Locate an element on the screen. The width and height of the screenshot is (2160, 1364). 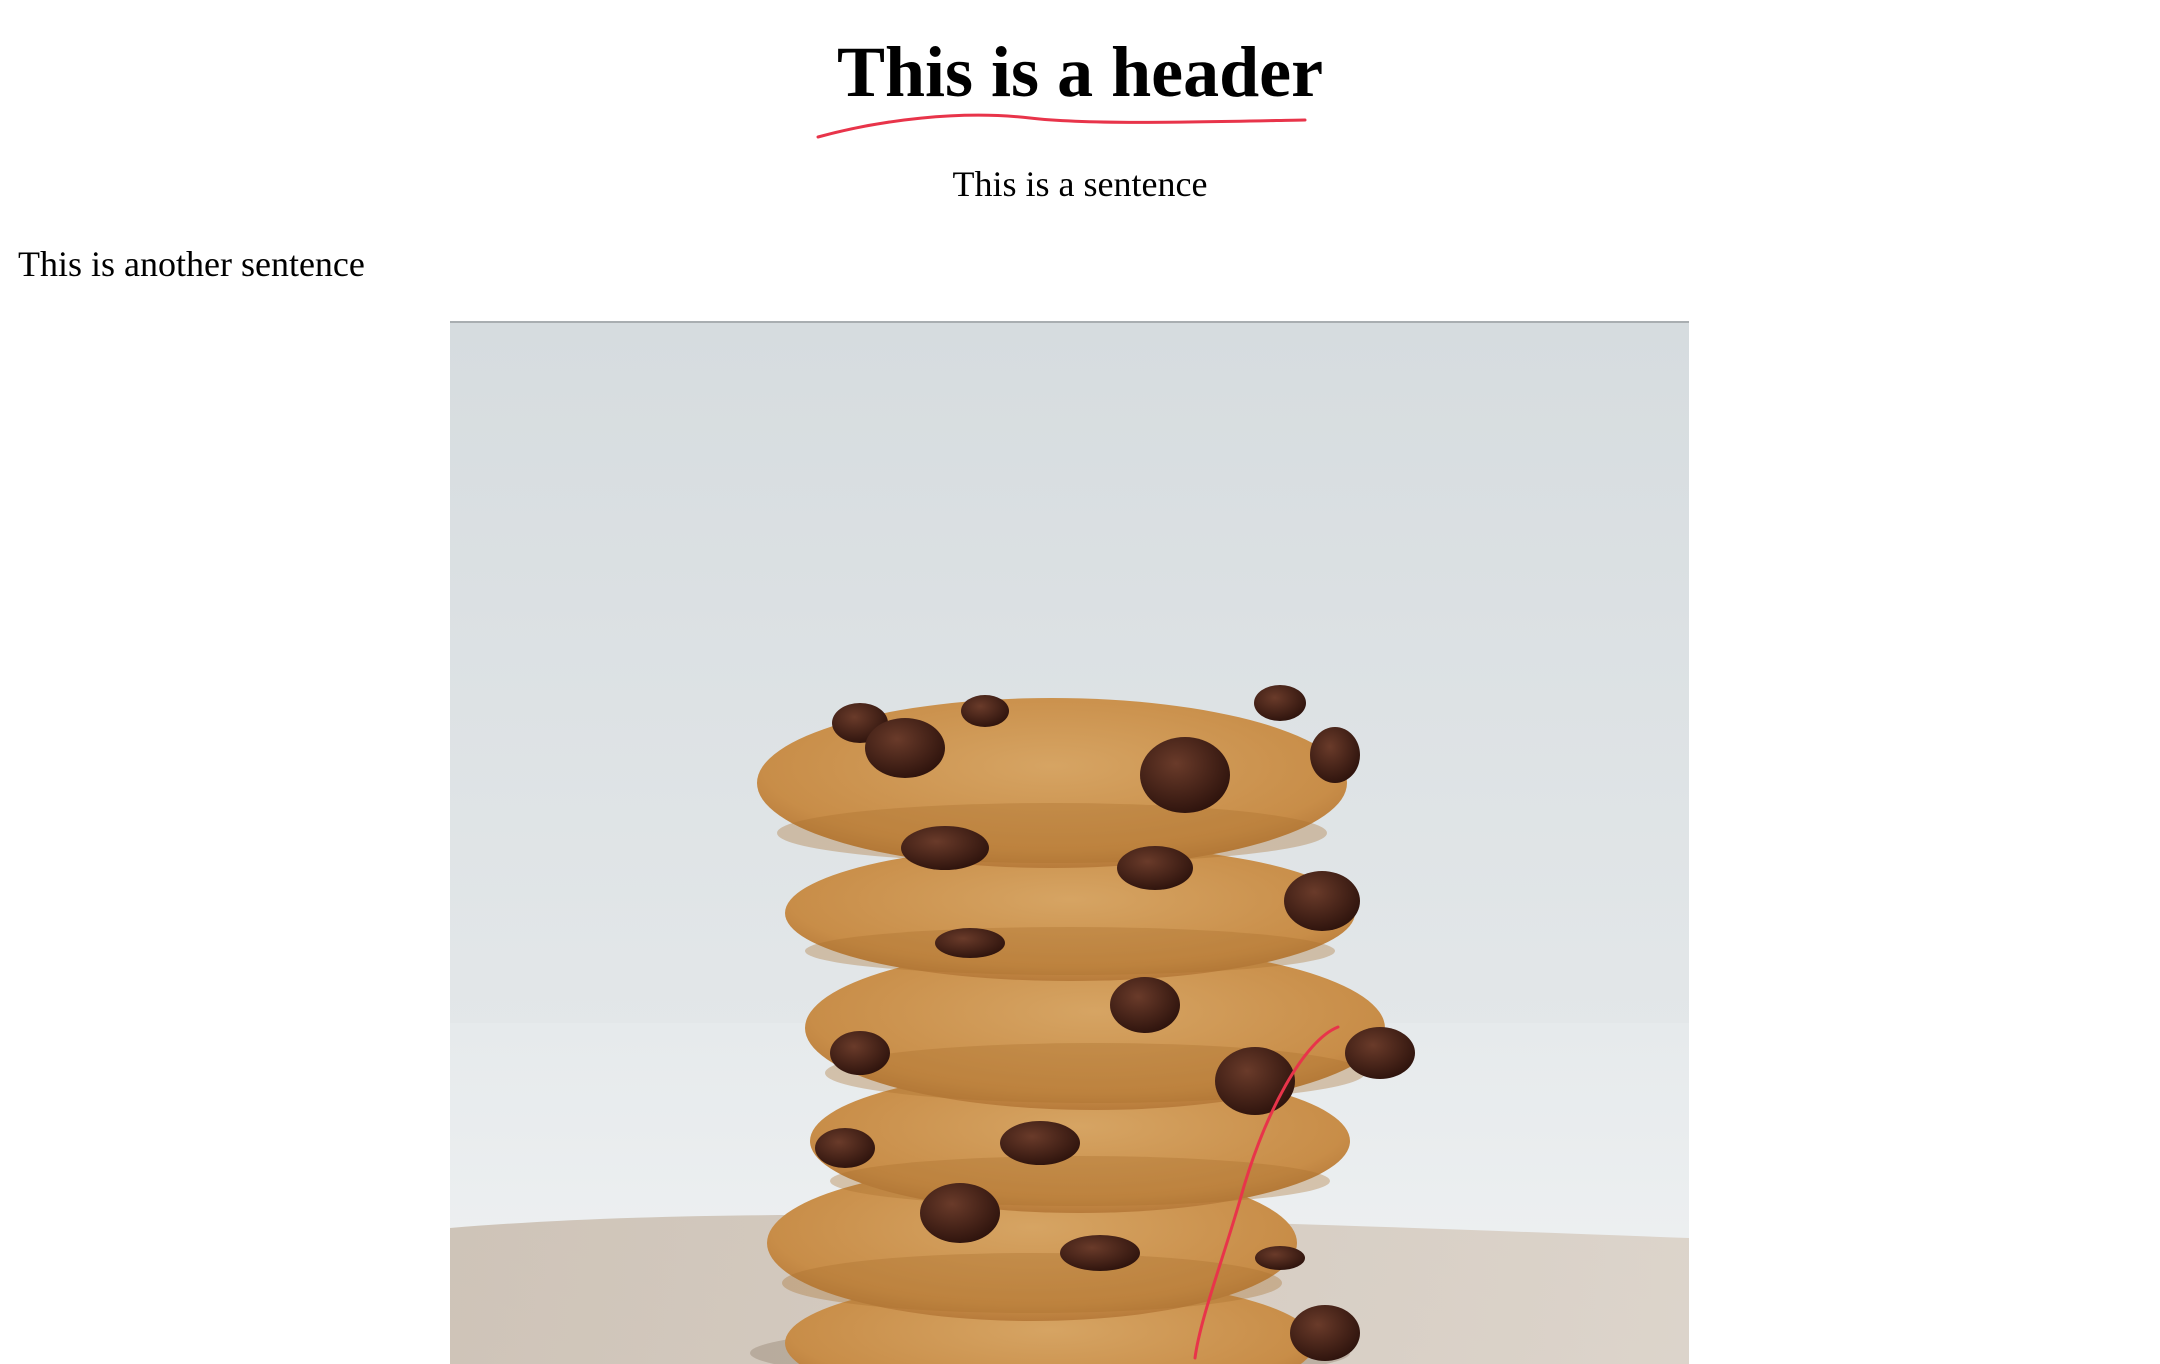
left-sentence: This is another sentence is located at coordinates (191, 264).